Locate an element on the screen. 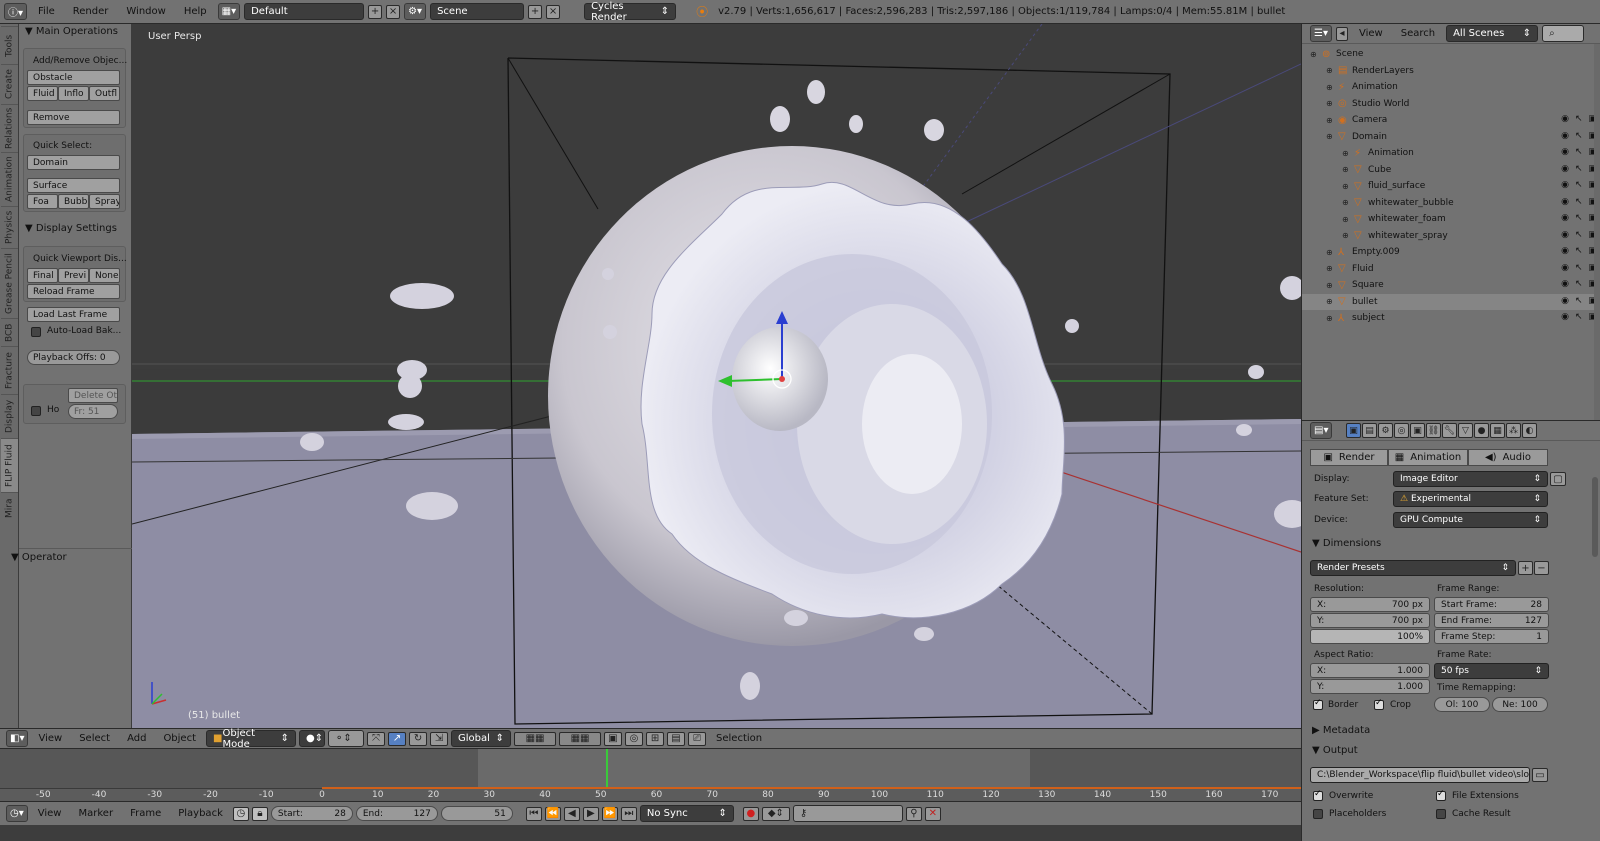  outliner-row: ⊕ ⊚ Scene is located at coordinates (1451, 54).